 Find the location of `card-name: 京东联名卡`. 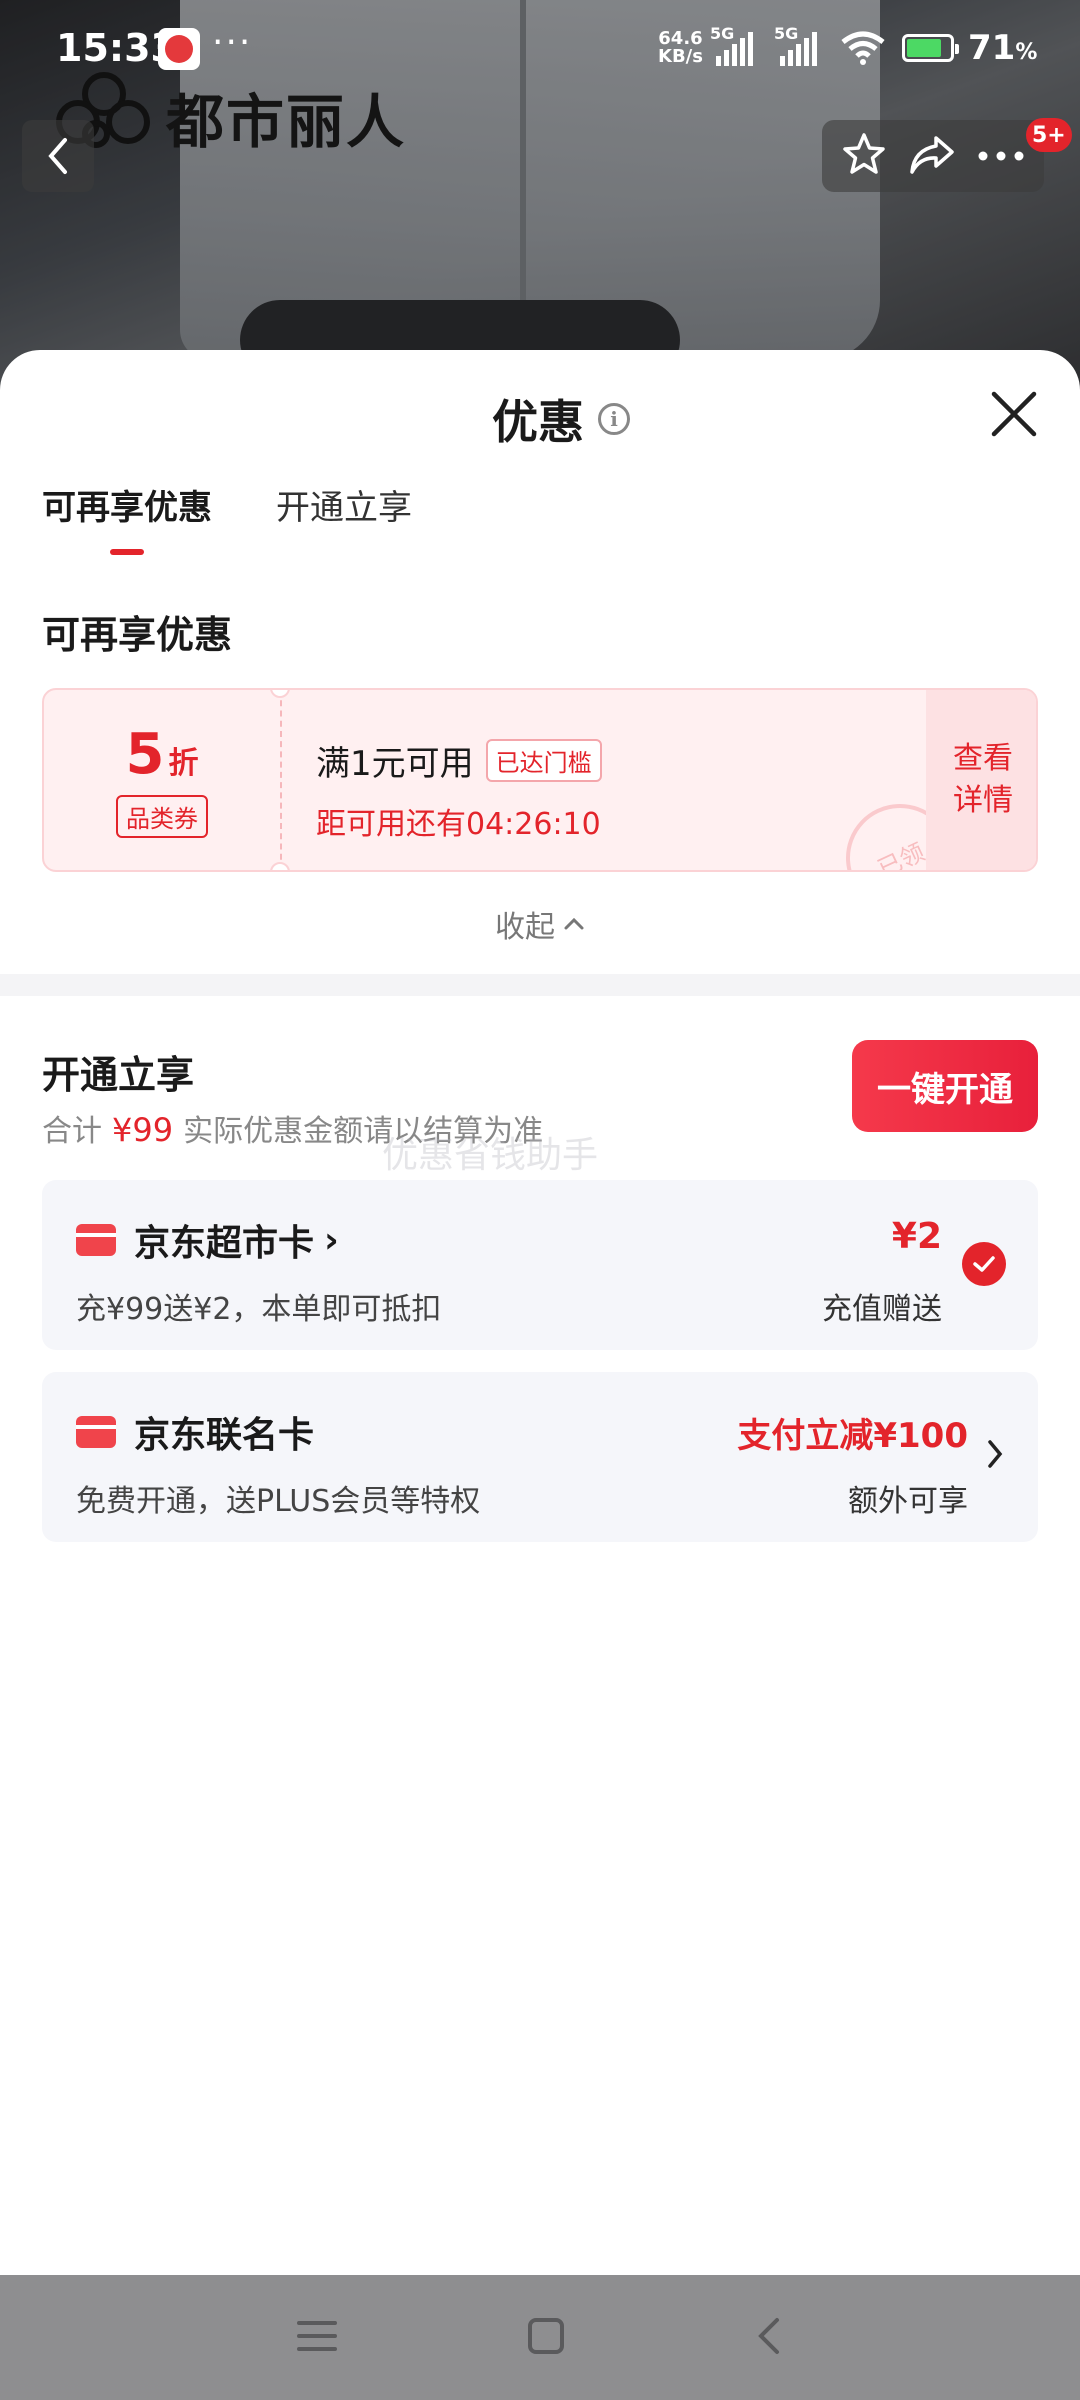

card-name: 京东联名卡 is located at coordinates (224, 1432).